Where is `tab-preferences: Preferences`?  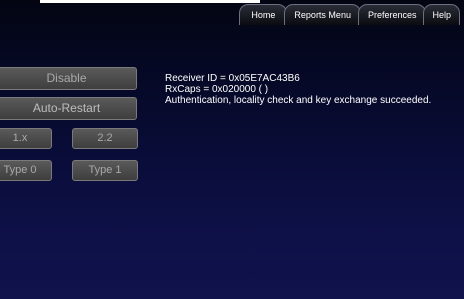 tab-preferences: Preferences is located at coordinates (392, 14).